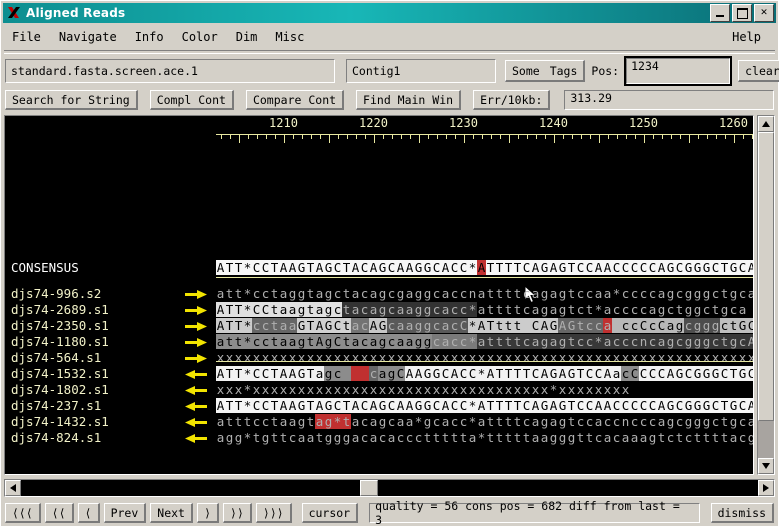 The width and height of the screenshot is (779, 527). I want to click on menu-item-navigate: Navigate, so click(88, 37).